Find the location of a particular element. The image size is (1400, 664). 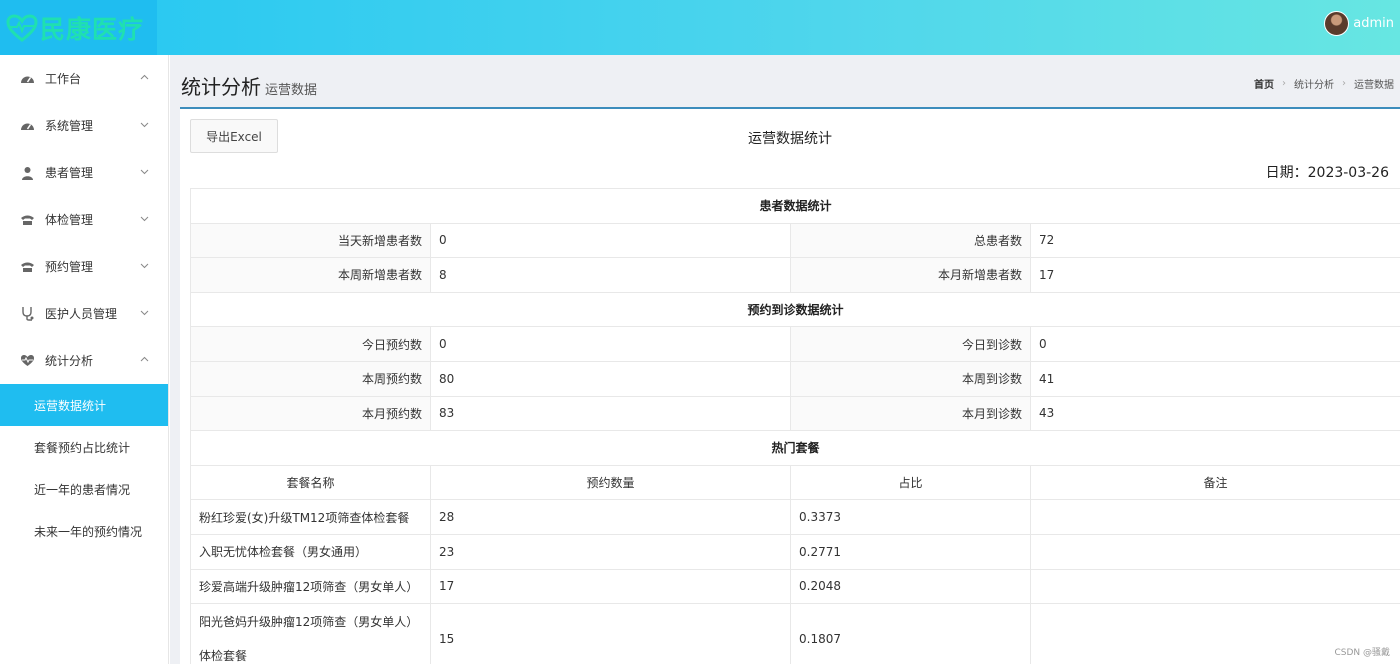

stat-label: 本周新增患者数 is located at coordinates (310, 275).